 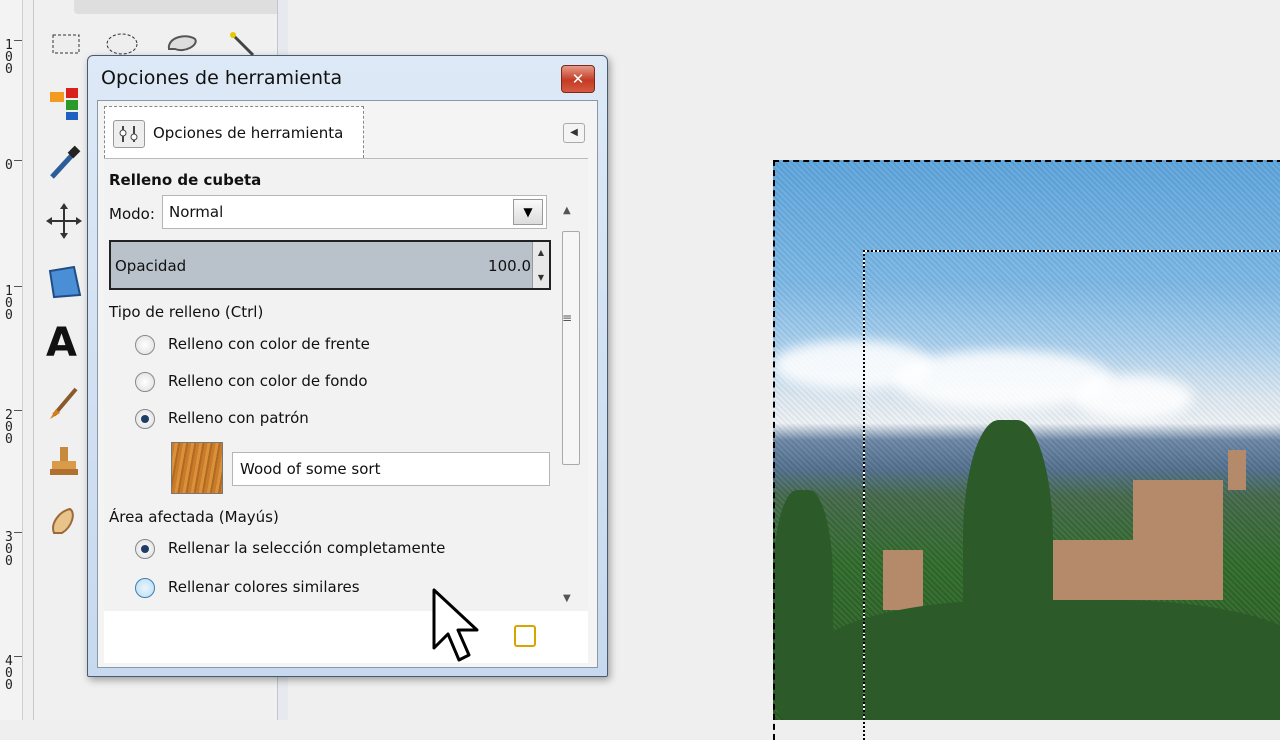 What do you see at coordinates (391, 469) in the screenshot?
I see `pattern-name-field: Wood of some sort` at bounding box center [391, 469].